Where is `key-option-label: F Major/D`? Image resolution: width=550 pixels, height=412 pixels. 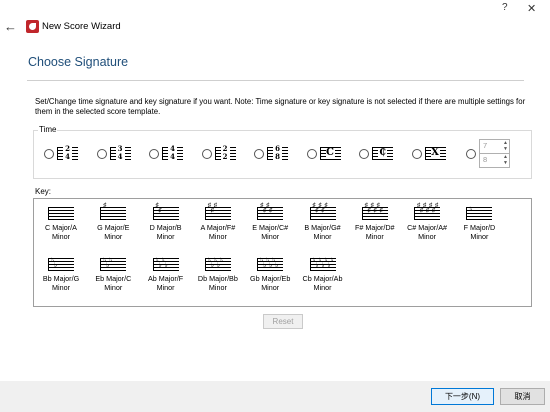 key-option-label: F Major/D is located at coordinates (479, 227).